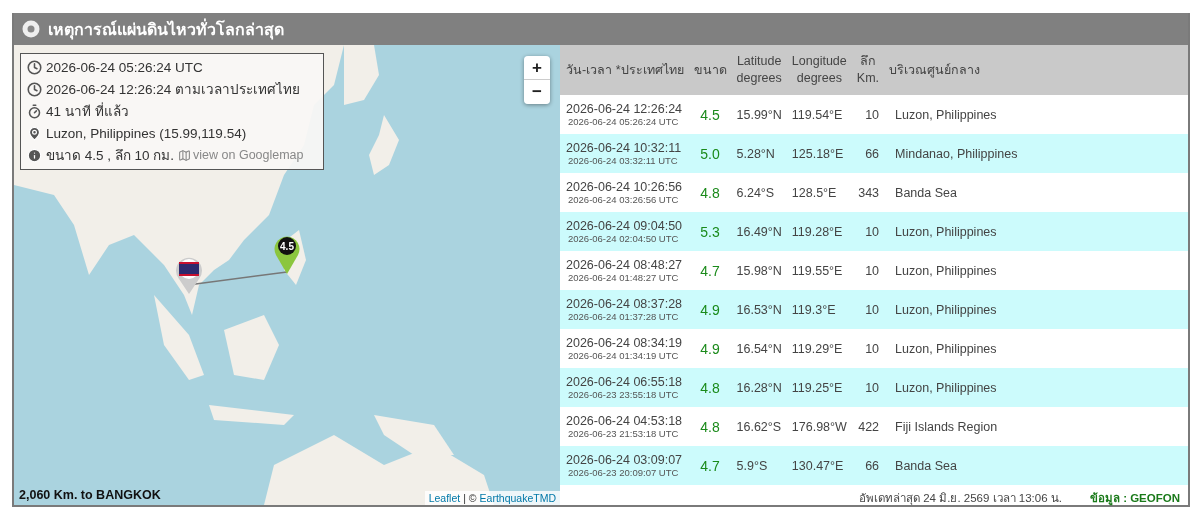  Describe the element at coordinates (537, 92) in the screenshot. I see `zoom-out-button: −` at that location.